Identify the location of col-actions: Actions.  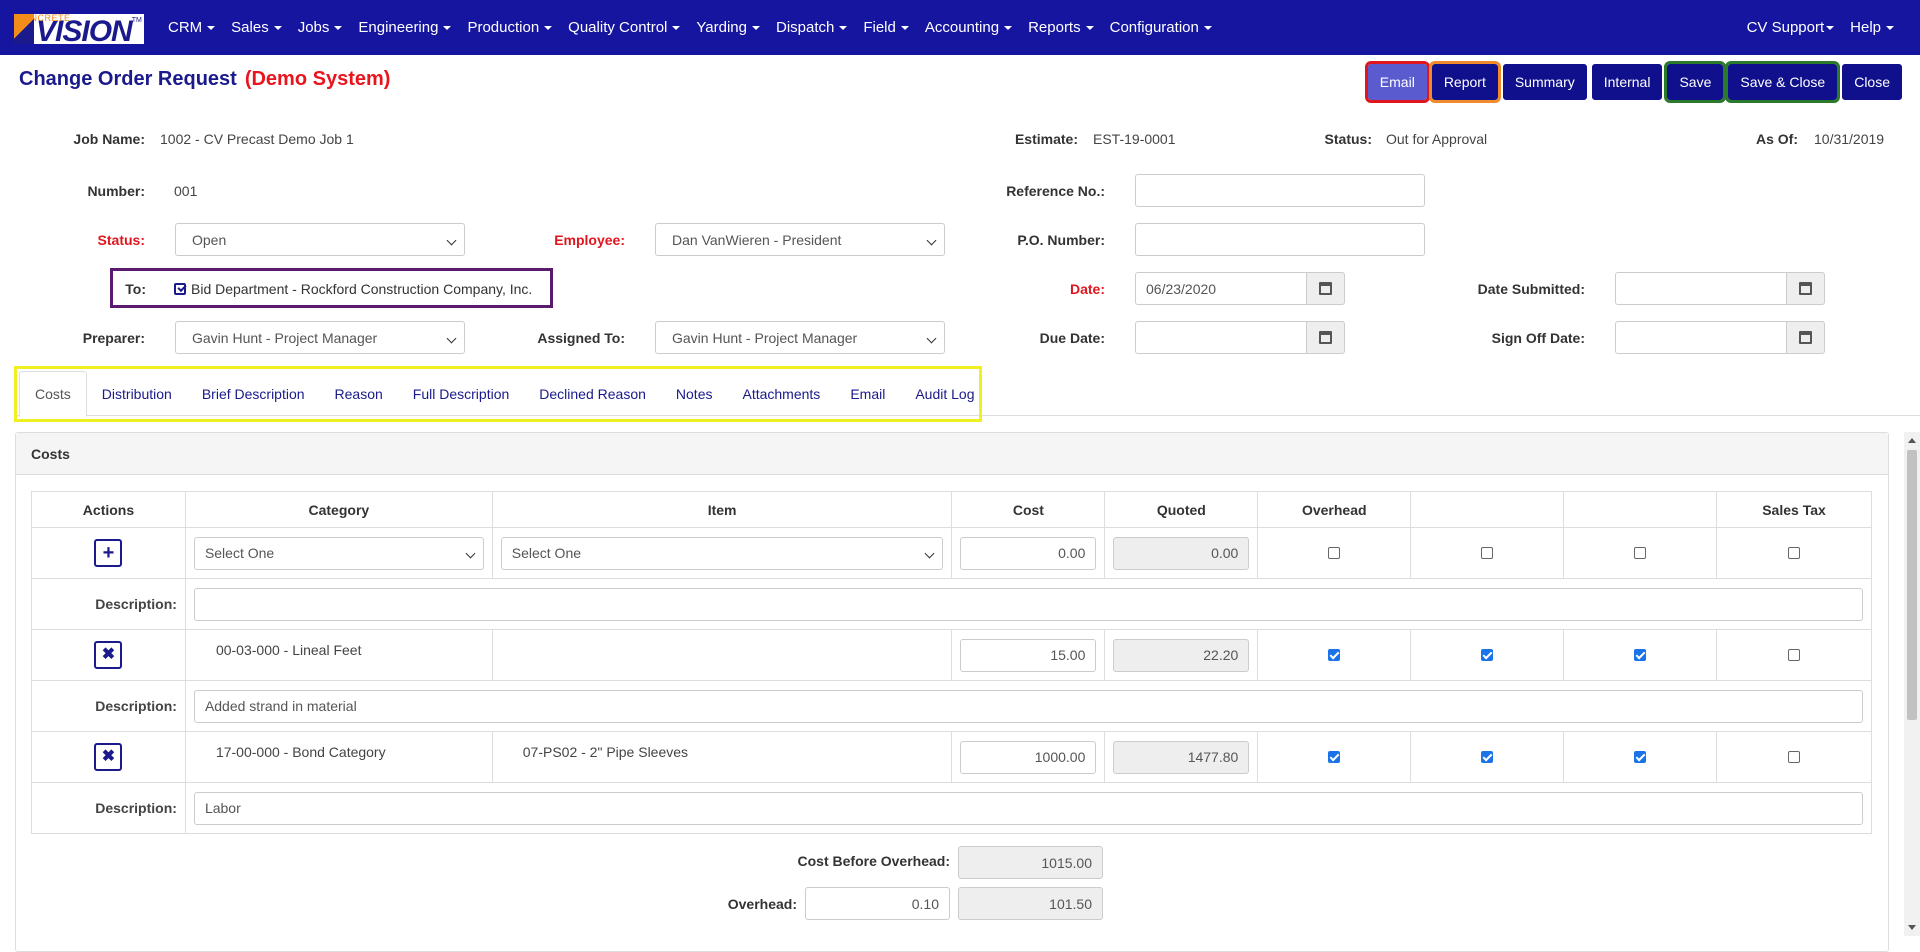
(108, 509).